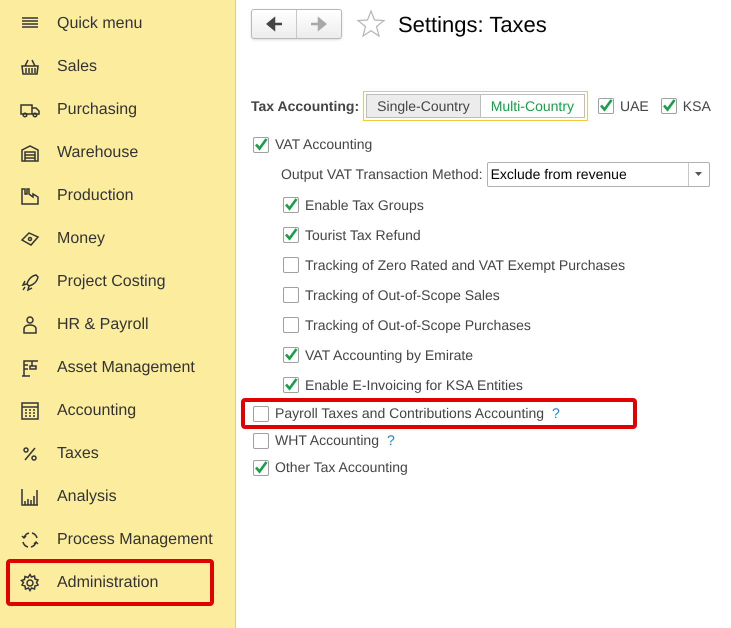 The image size is (731, 628). I want to click on warehouse-icon, so click(30, 152).